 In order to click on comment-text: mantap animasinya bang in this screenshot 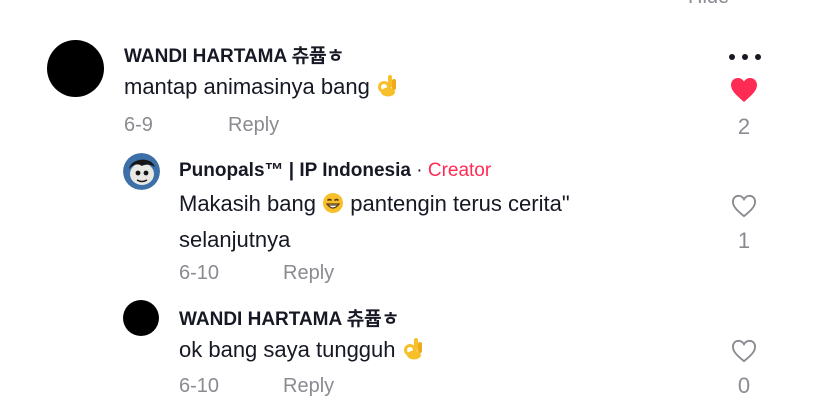, I will do `click(261, 88)`.